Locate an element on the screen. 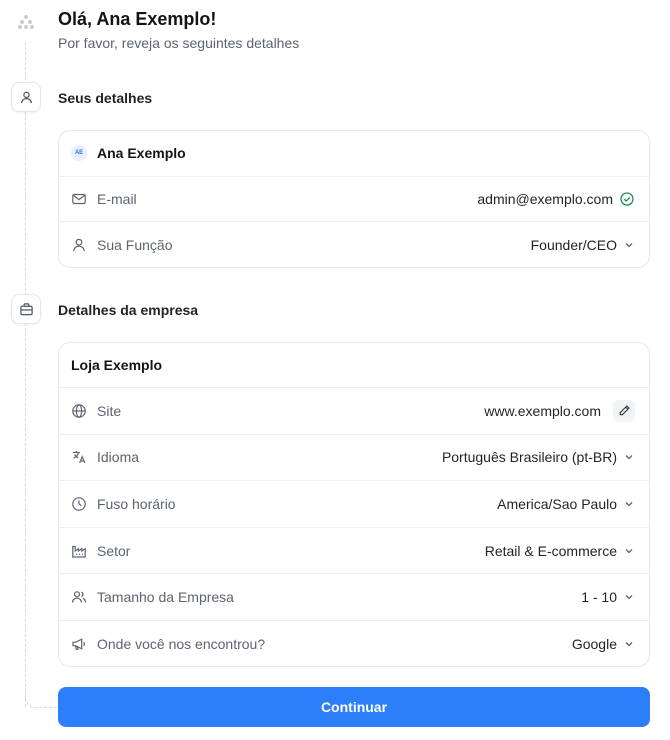 This screenshot has width=670, height=740. language-row: Idioma Português Brasileiro (pt-BR) is located at coordinates (354, 458).